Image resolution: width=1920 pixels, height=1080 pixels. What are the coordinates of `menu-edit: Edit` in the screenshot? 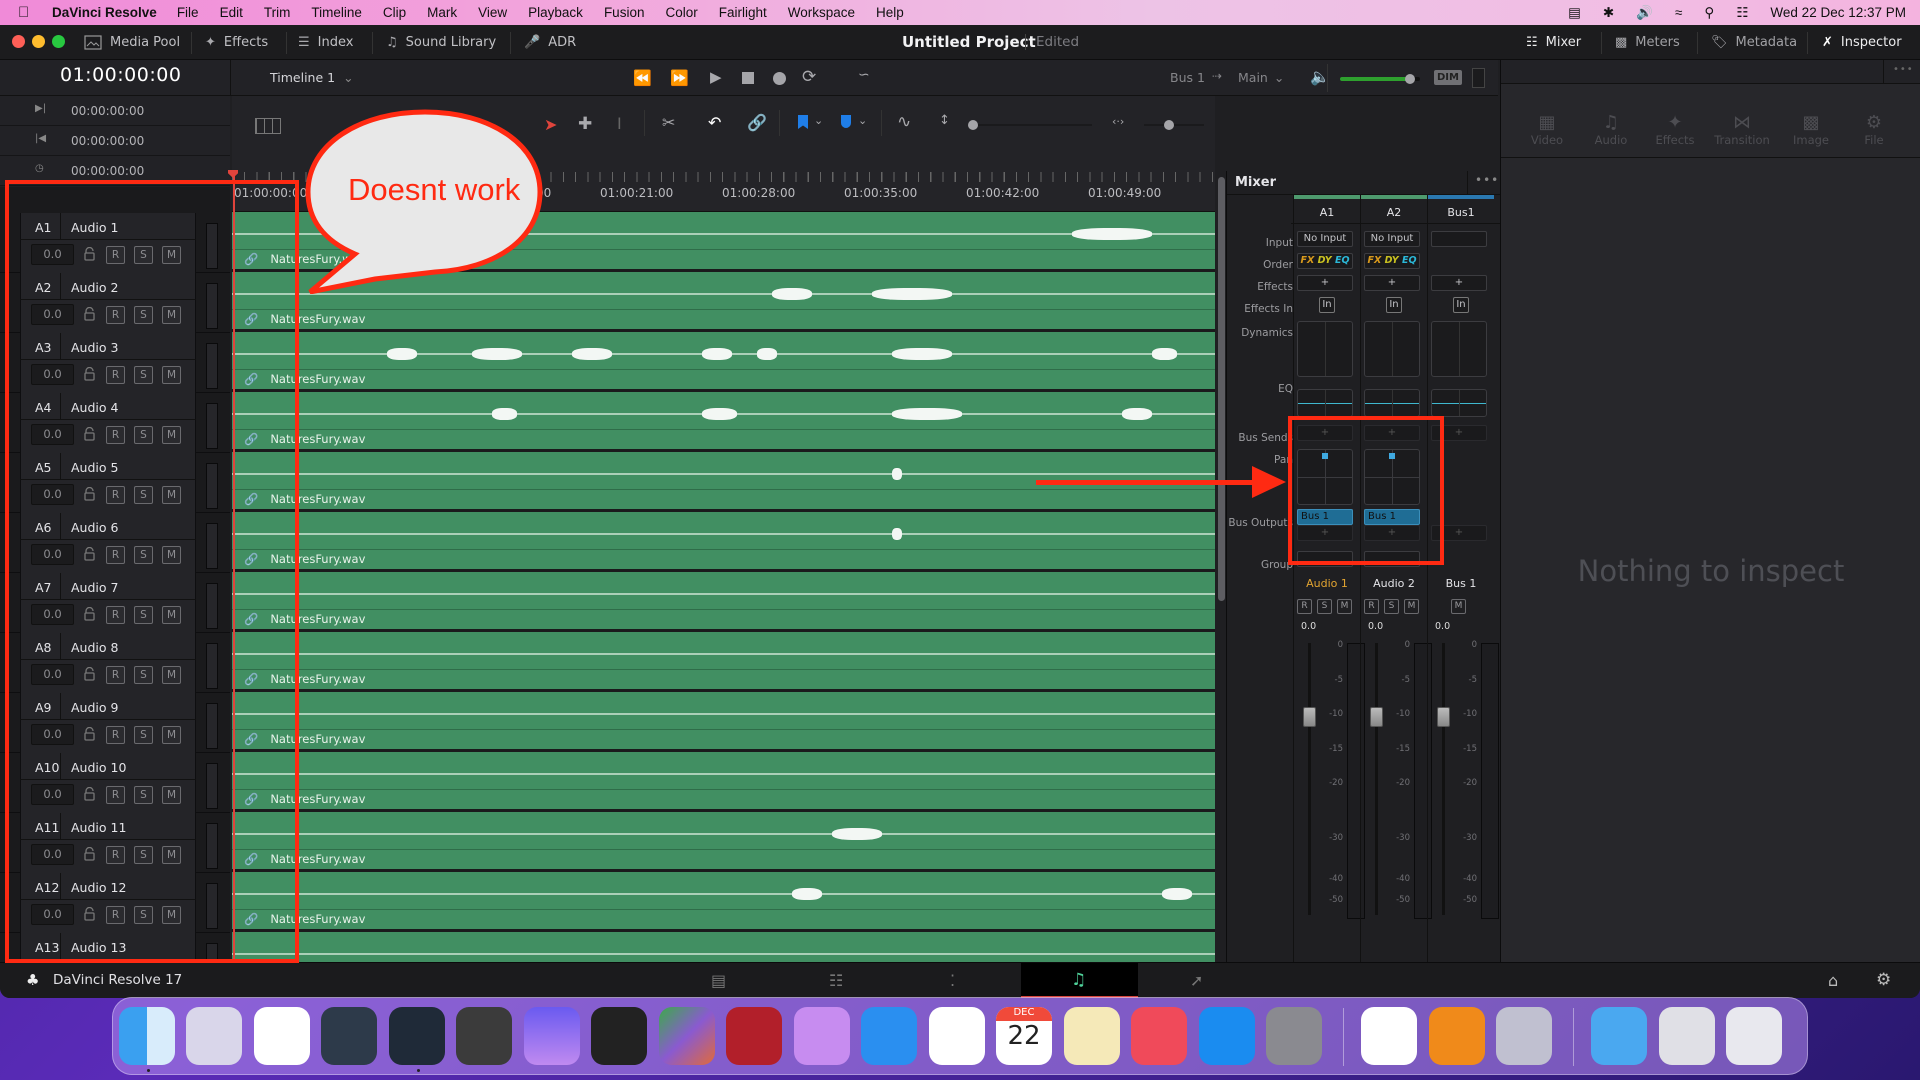 It's located at (231, 12).